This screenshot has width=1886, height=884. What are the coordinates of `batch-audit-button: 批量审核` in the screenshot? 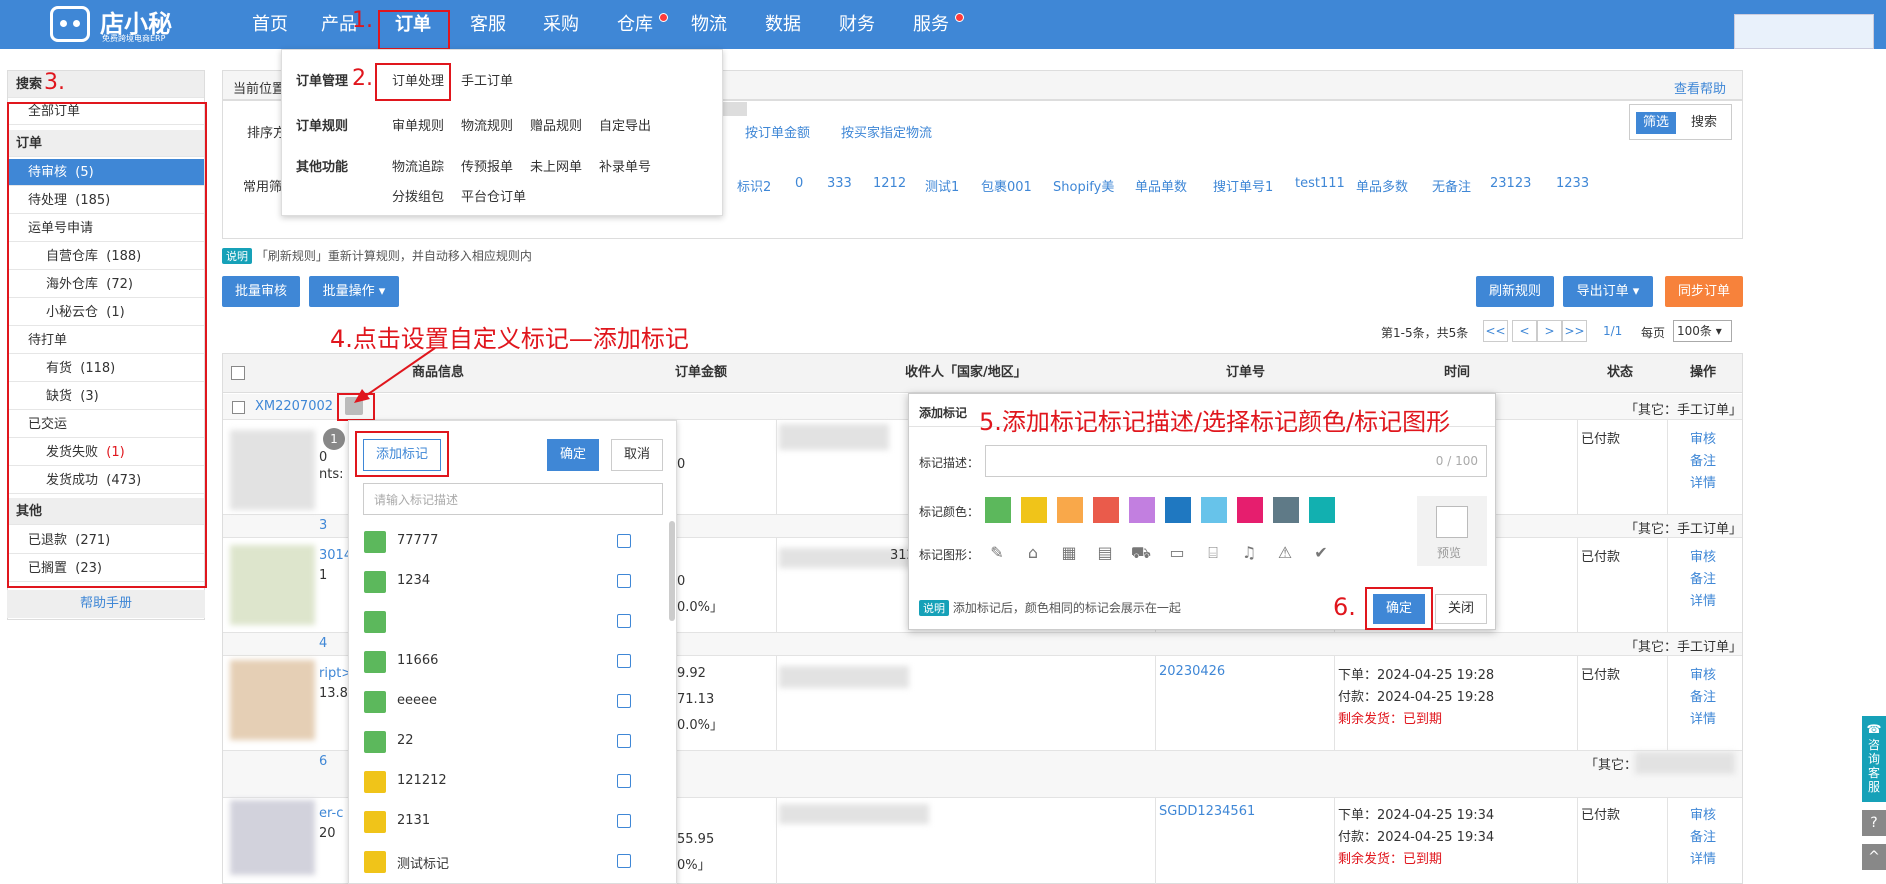 It's located at (261, 291).